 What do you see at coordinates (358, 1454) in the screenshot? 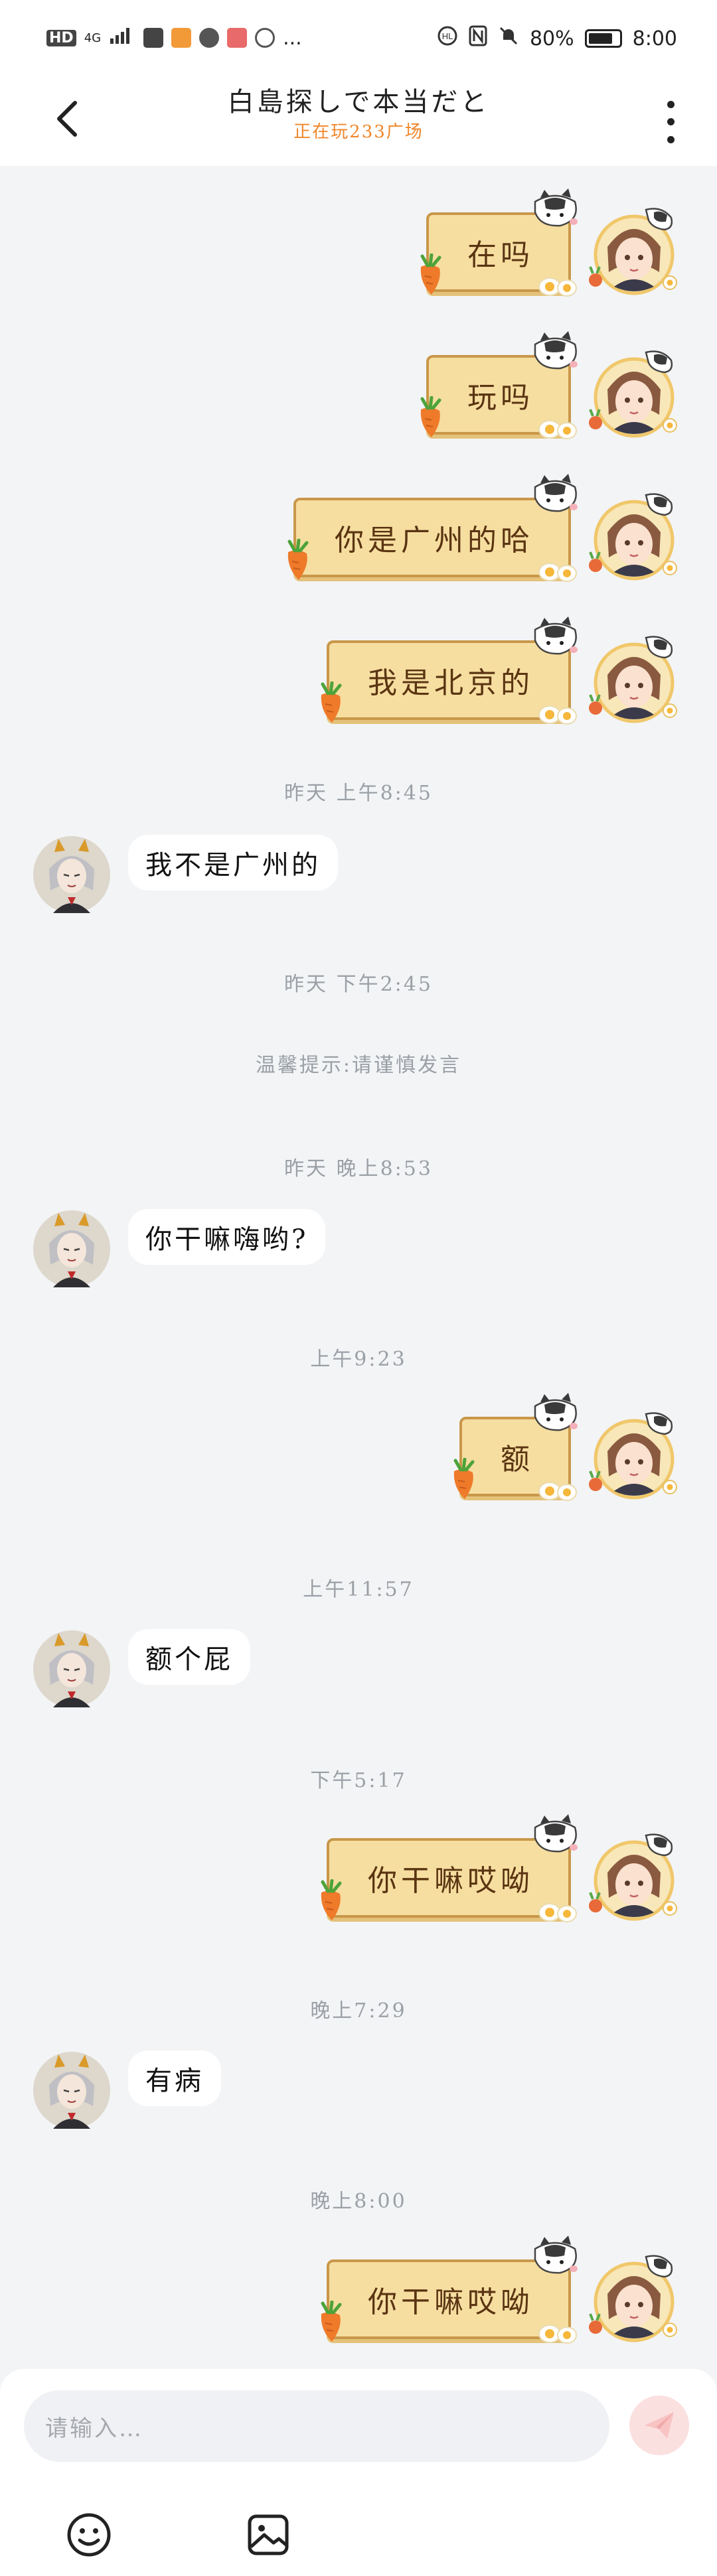
I see `message-row: 额` at bounding box center [358, 1454].